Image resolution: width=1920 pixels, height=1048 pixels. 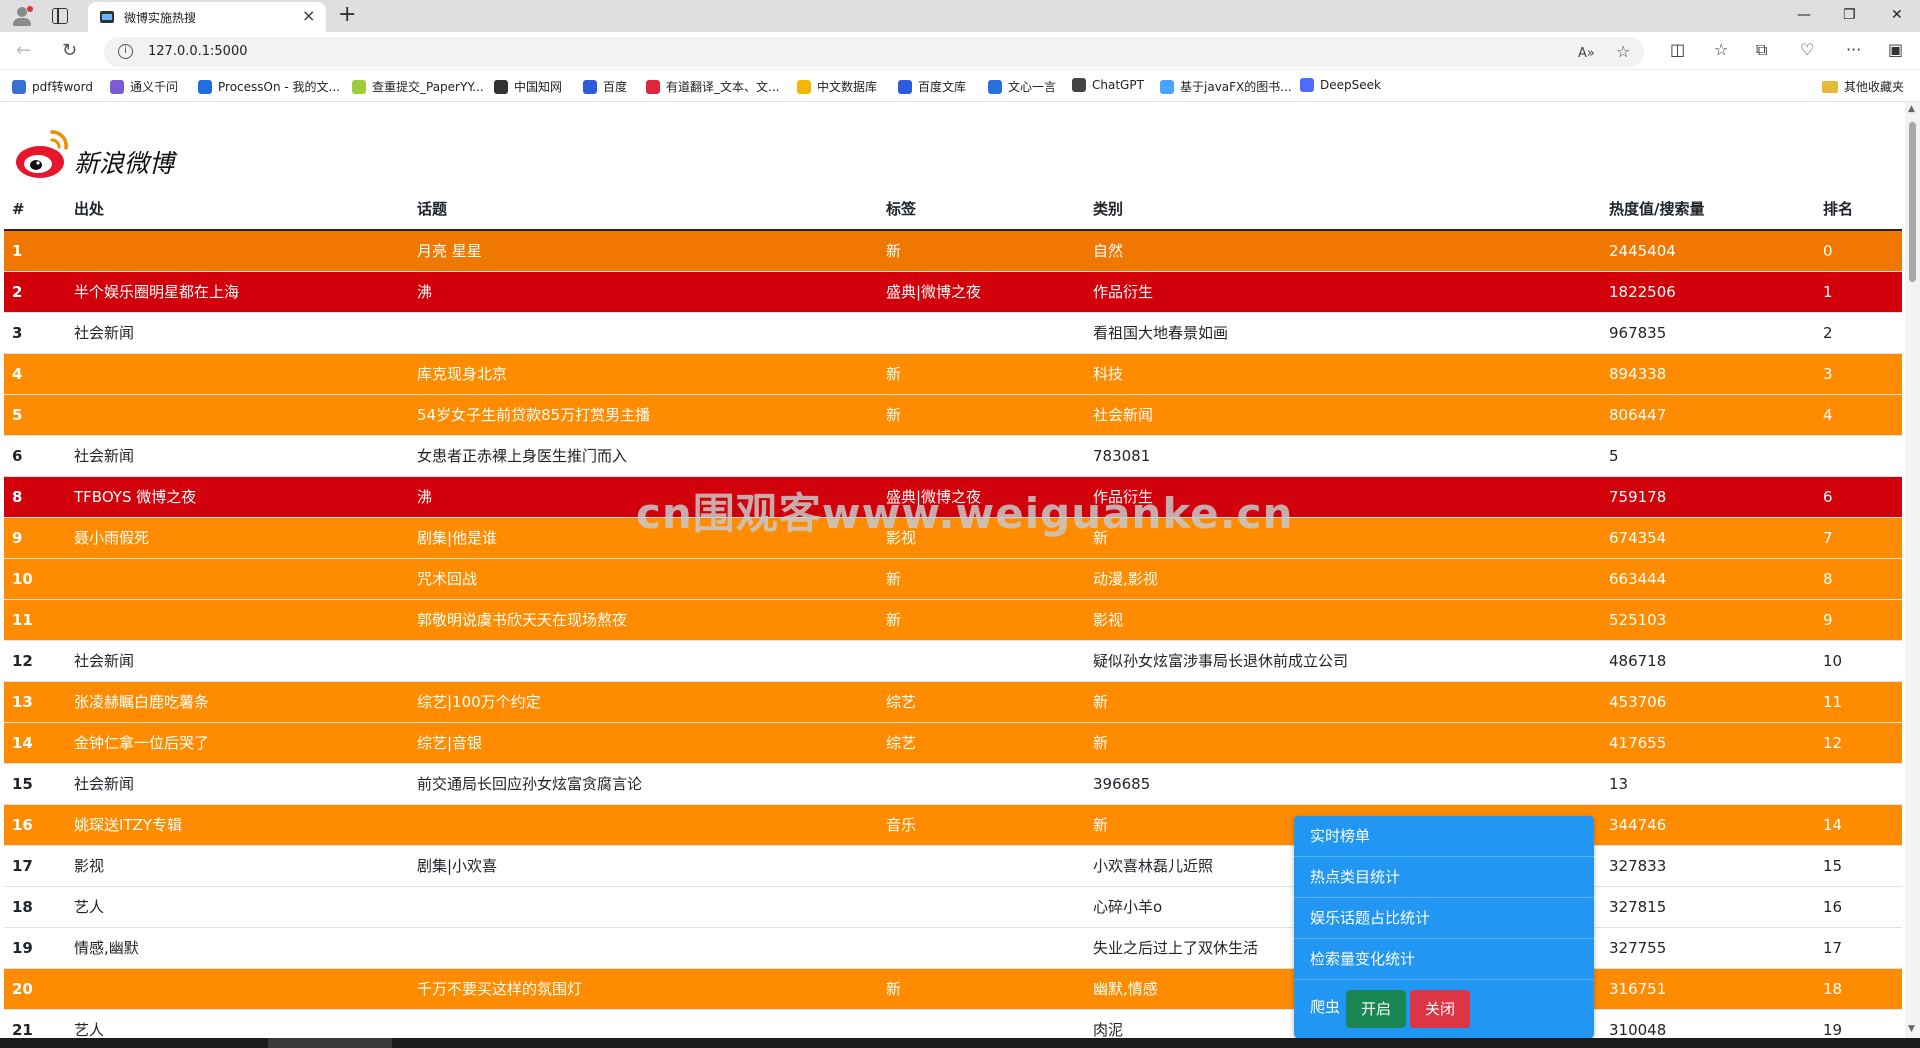 What do you see at coordinates (837, 86) in the screenshot?
I see `bookmark-item: 中文数据库` at bounding box center [837, 86].